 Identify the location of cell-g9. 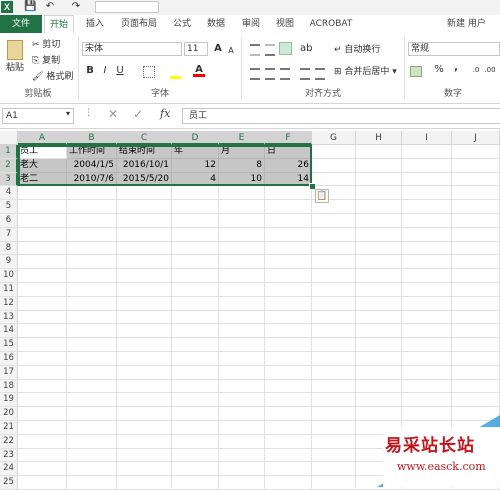
(334, 262).